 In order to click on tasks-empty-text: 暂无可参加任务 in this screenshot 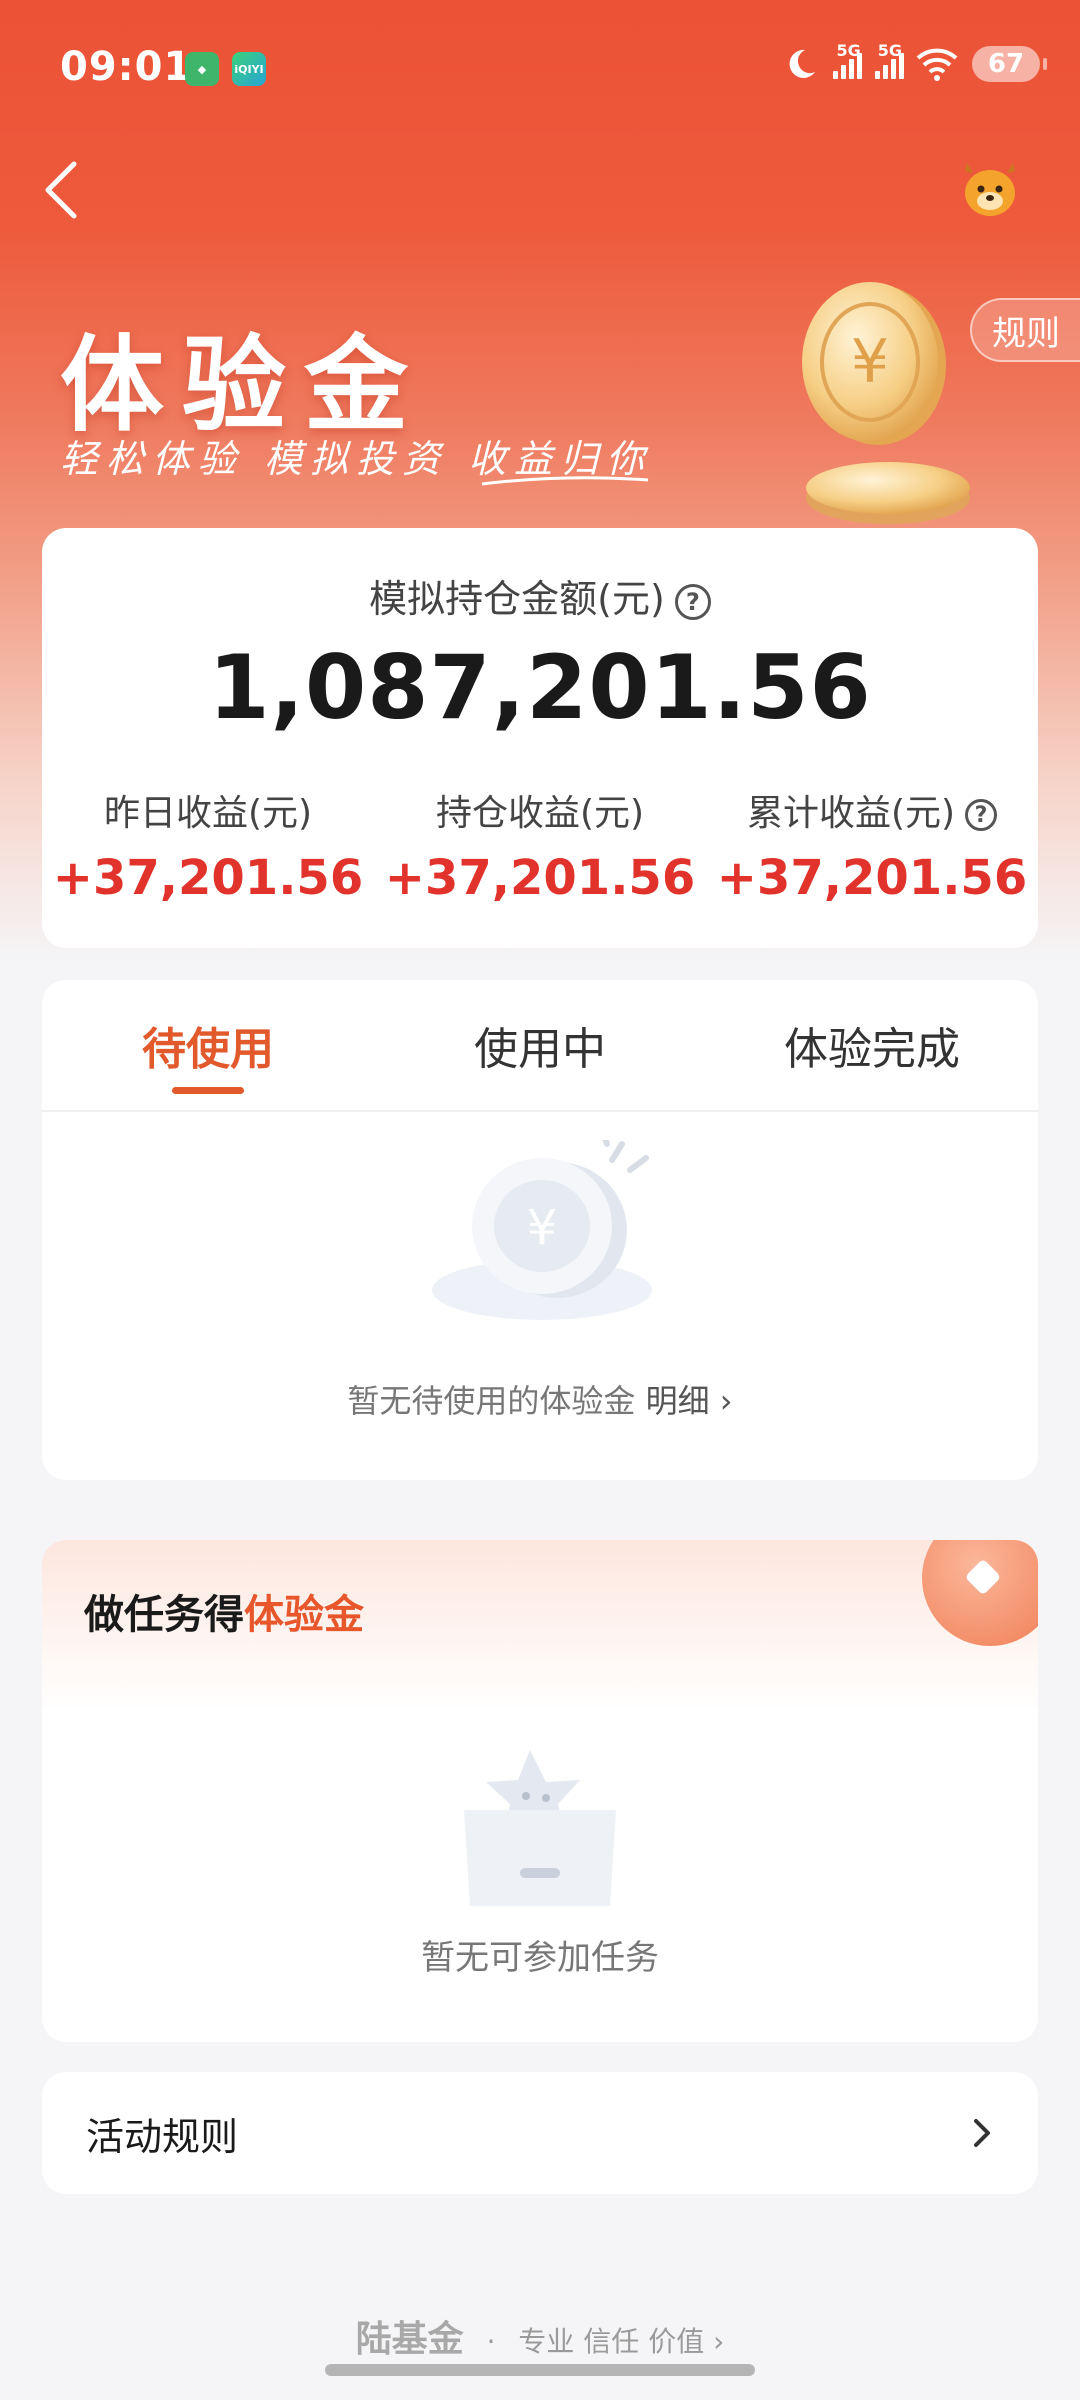, I will do `click(540, 1958)`.